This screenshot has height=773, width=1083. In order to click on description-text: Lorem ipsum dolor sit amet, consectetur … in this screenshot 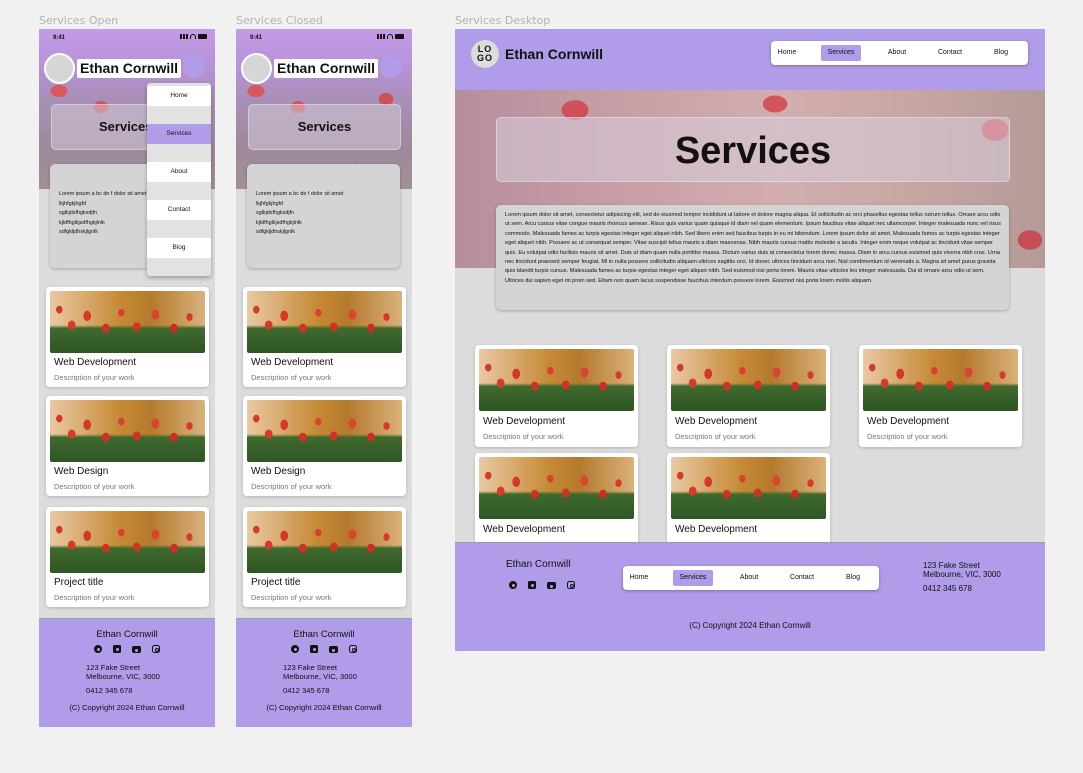, I will do `click(753, 248)`.